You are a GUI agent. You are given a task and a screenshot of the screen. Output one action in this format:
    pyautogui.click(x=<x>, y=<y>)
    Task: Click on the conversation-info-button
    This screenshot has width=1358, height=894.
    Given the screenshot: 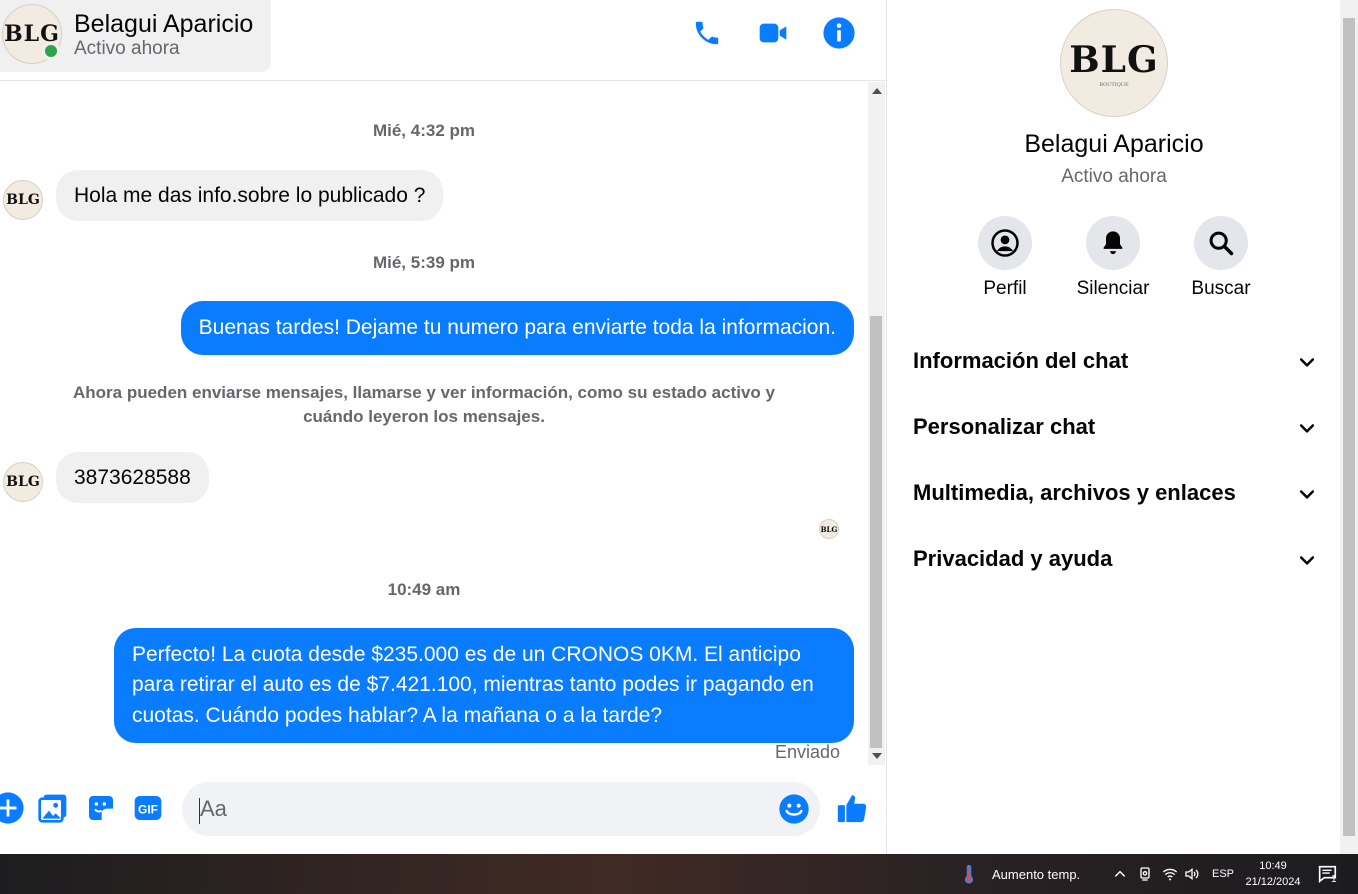 What is the action you would take?
    pyautogui.click(x=839, y=33)
    